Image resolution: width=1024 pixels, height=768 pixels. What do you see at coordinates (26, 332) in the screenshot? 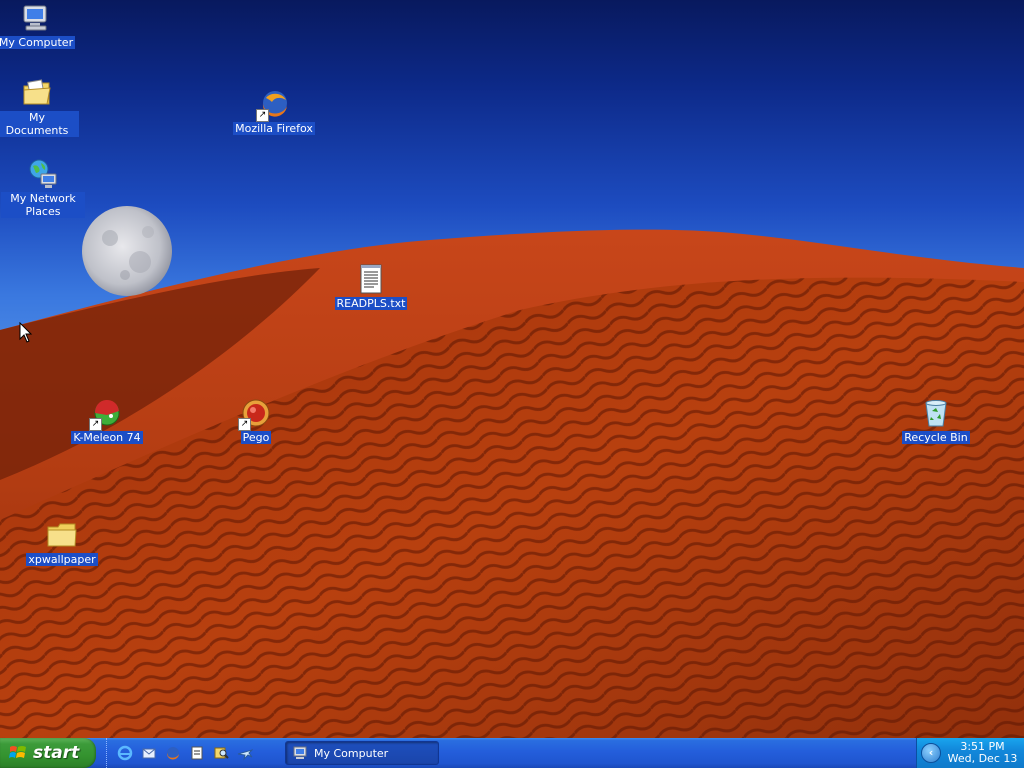
I see `mouse-pointer-icon` at bounding box center [26, 332].